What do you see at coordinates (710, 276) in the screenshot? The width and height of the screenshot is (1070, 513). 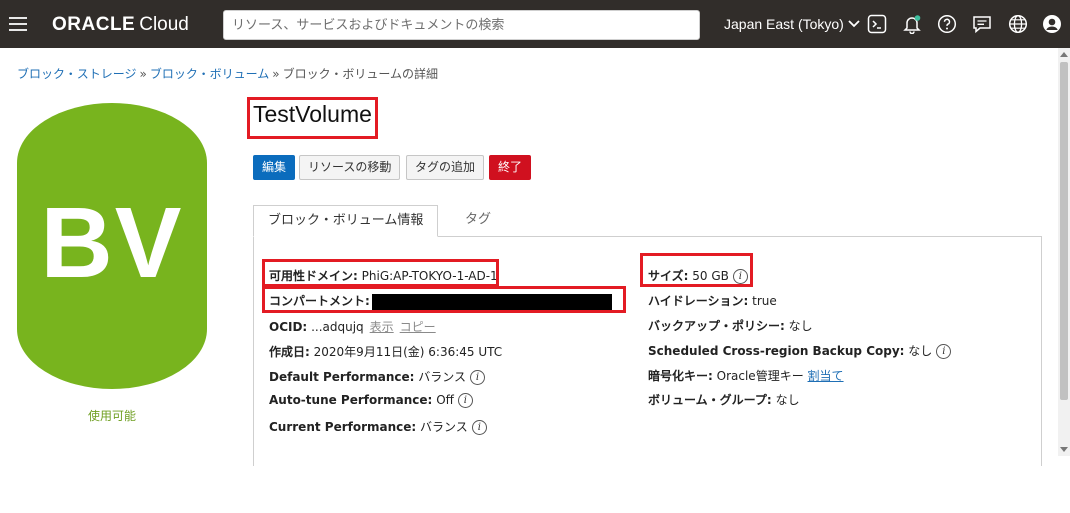 I see `size-value: 50 GB` at bounding box center [710, 276].